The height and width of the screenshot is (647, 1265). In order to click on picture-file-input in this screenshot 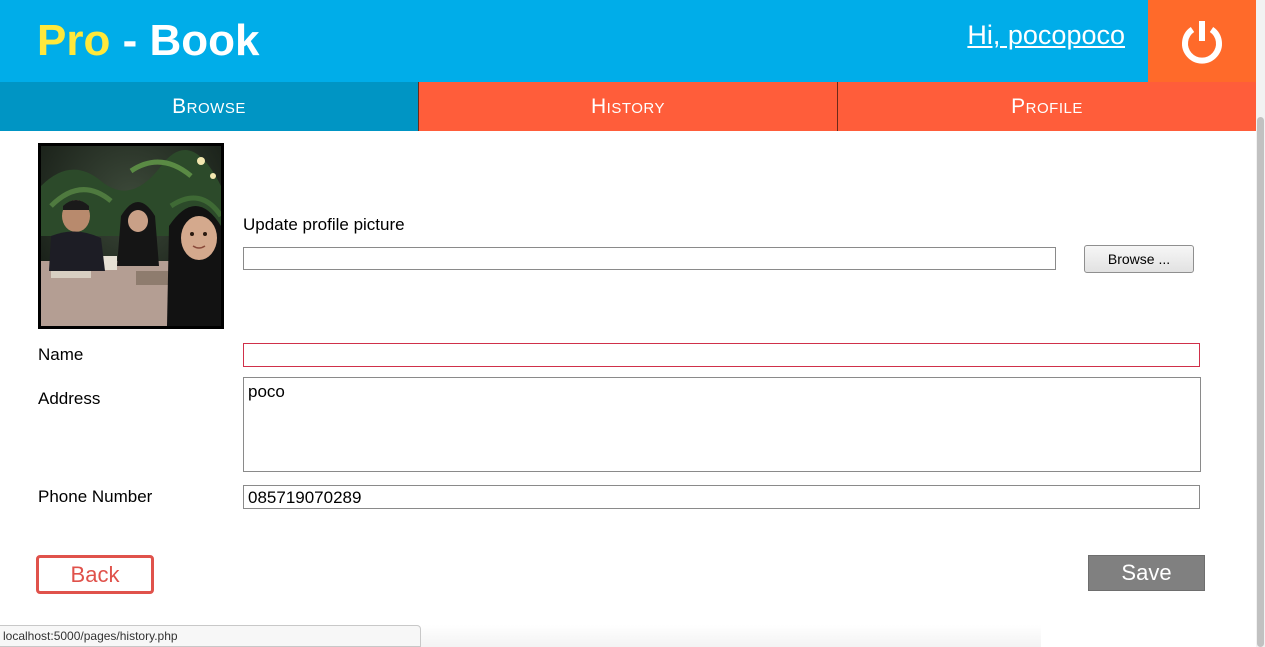, I will do `click(649, 258)`.